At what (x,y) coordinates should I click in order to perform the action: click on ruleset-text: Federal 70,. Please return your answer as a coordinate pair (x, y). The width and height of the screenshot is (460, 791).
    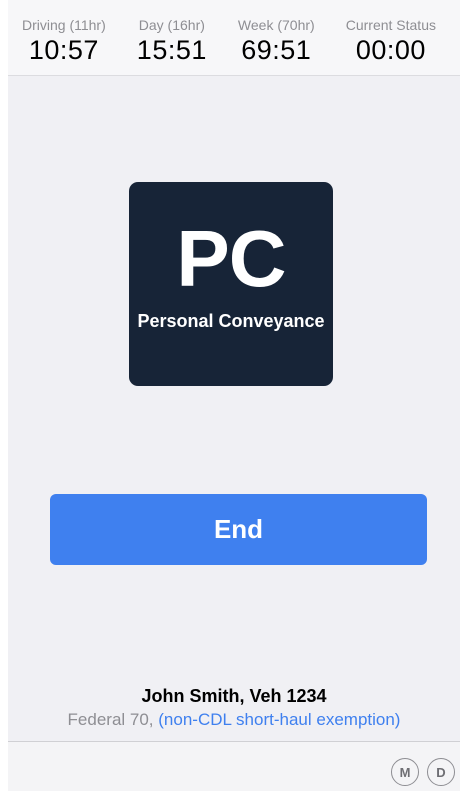
    Looking at the image, I should click on (110, 719).